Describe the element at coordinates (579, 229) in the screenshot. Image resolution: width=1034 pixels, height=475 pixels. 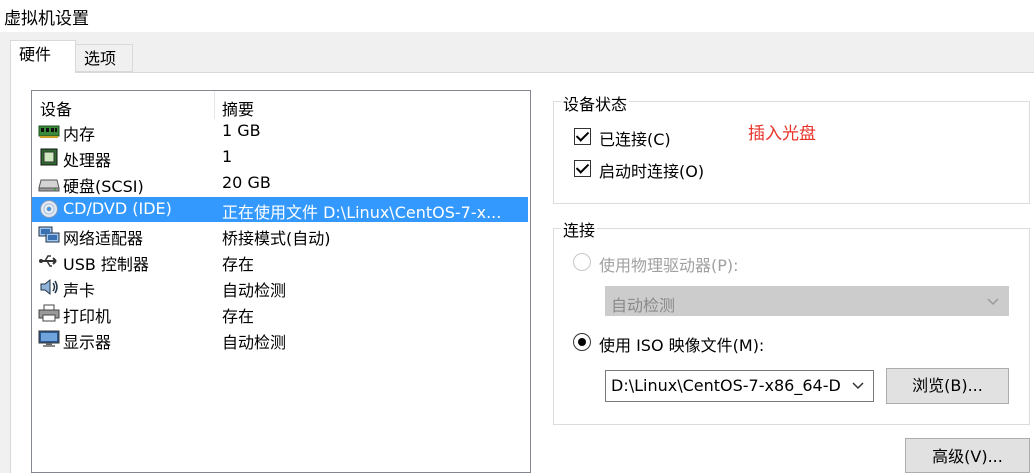
I see `connection-title: 连接` at that location.